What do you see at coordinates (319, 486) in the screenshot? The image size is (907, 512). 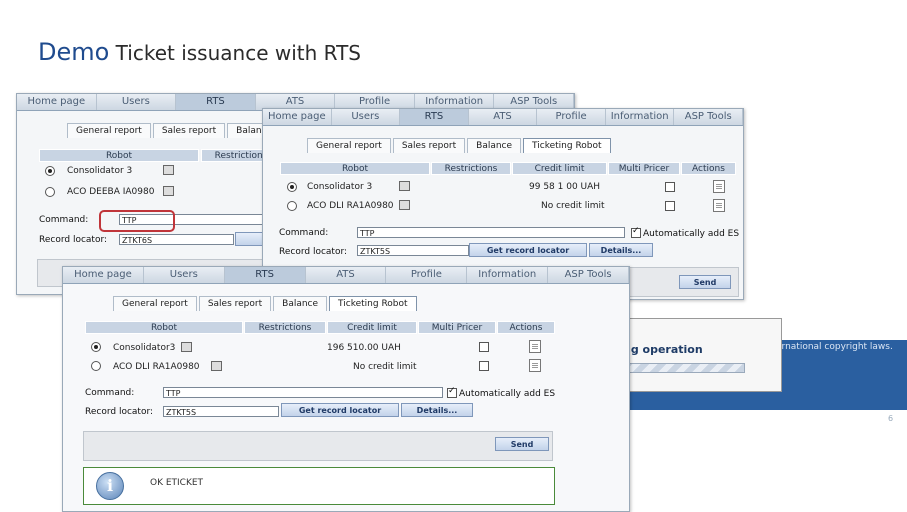 I see `result-box: i OK ETICKET` at bounding box center [319, 486].